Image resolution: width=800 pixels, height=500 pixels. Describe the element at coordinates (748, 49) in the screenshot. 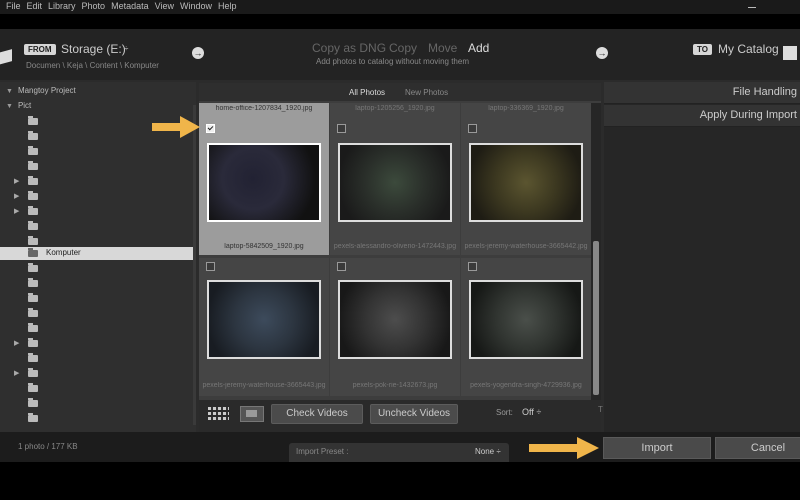

I see `destination-title: My Catalog` at that location.